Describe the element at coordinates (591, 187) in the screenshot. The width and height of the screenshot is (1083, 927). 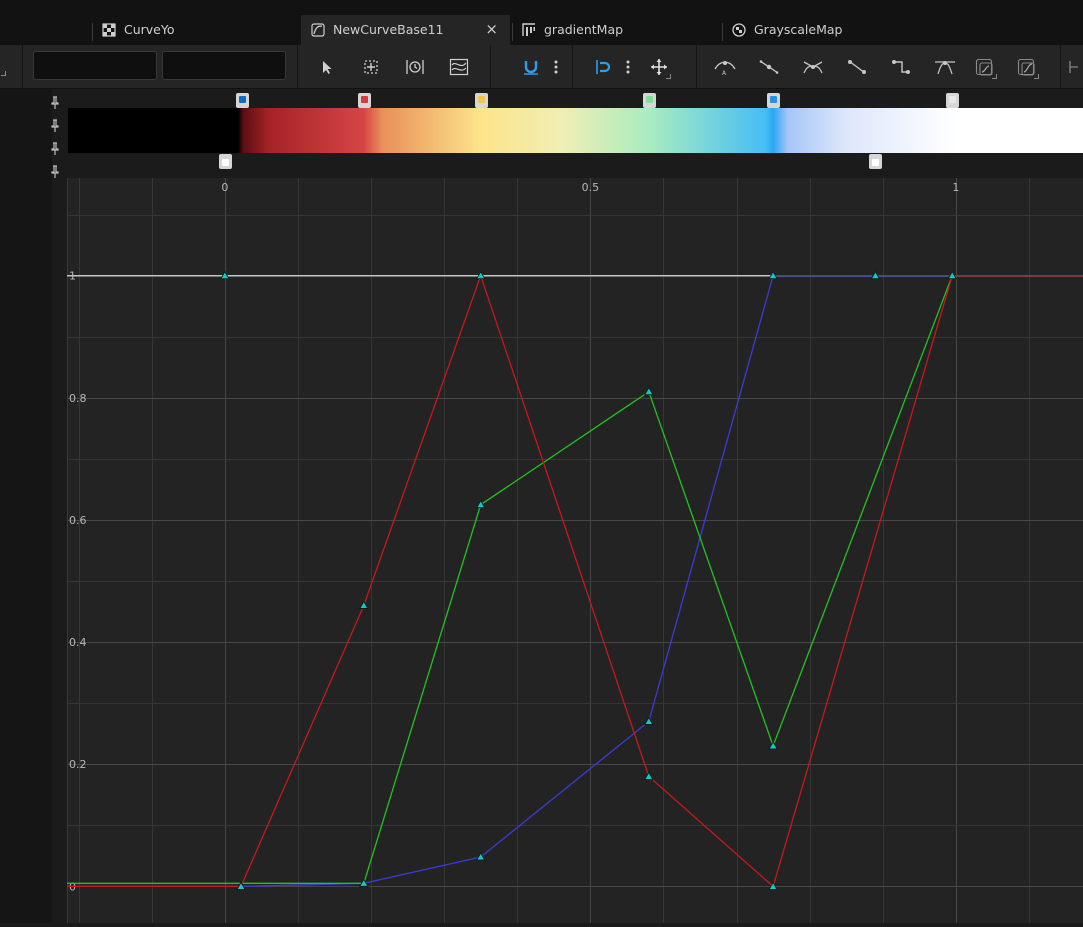
I see `x-axis-tick-label: 0.5` at that location.